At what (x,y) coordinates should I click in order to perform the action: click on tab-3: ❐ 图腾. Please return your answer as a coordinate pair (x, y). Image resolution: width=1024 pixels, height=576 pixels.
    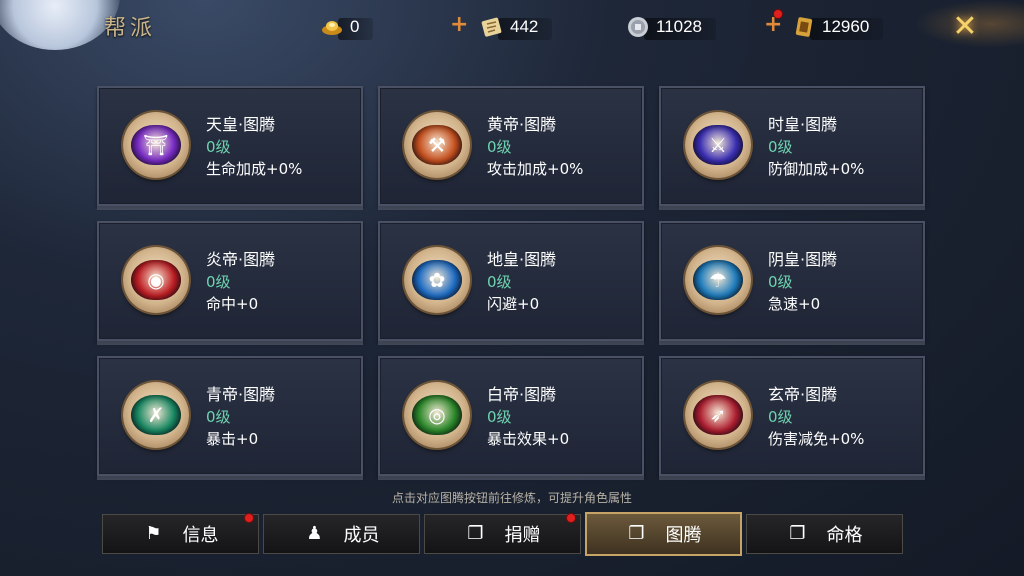
    Looking at the image, I should click on (663, 534).